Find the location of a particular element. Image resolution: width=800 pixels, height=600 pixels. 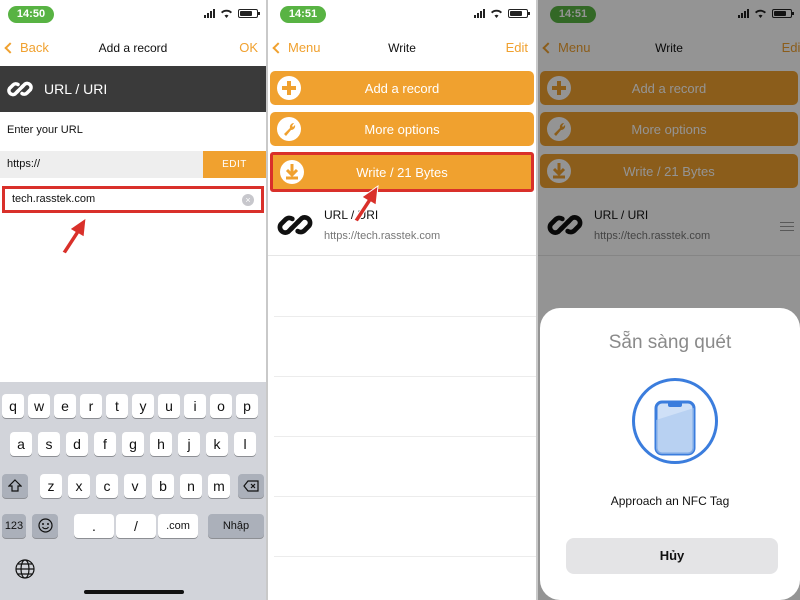

phone-icon is located at coordinates (675, 428).